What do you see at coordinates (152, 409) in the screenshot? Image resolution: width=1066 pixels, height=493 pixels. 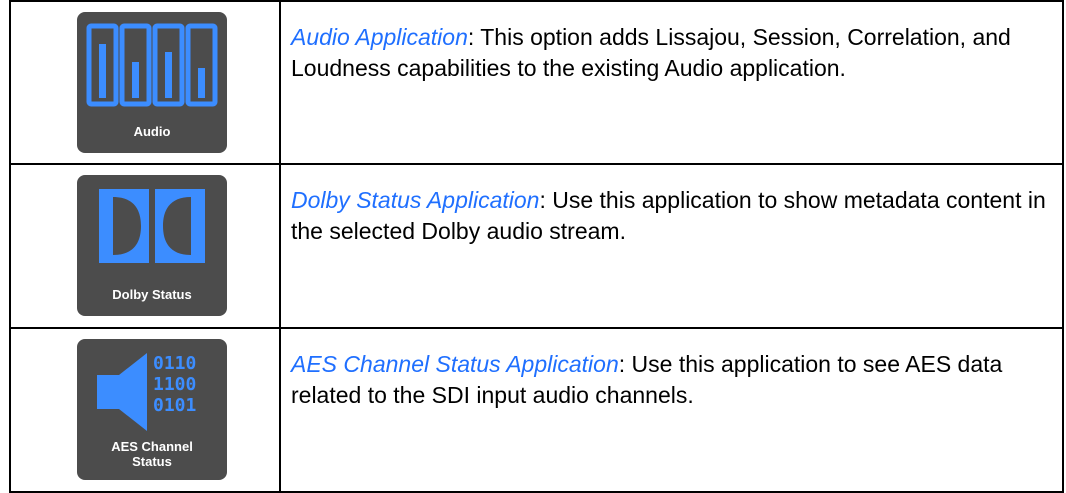 I see `aes-channel-status-app-tile: 0110 1100 0101 AES Channel Status` at bounding box center [152, 409].